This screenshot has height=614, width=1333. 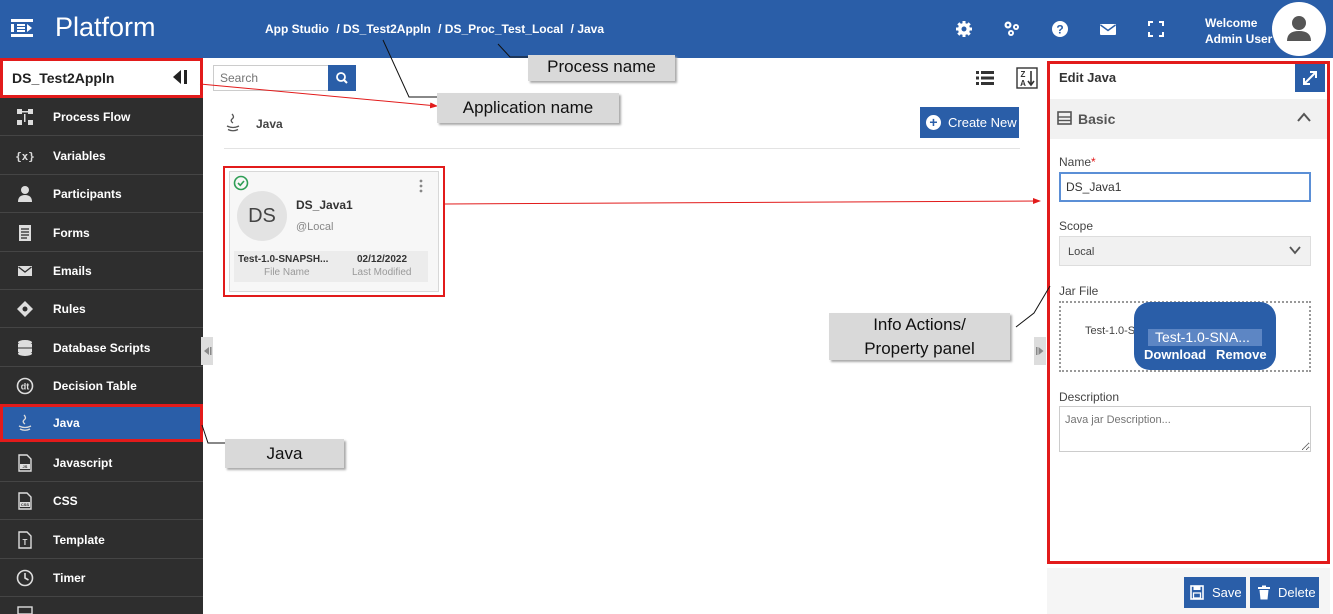 What do you see at coordinates (622, 148) in the screenshot?
I see `divider` at bounding box center [622, 148].